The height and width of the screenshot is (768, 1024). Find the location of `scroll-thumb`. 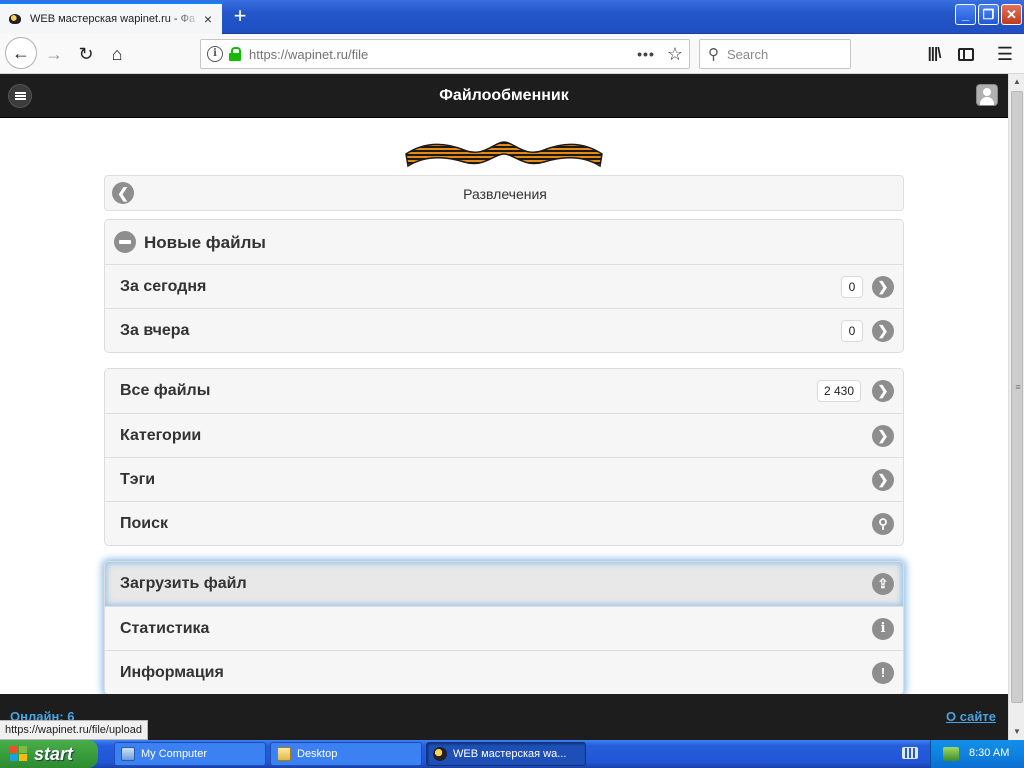

scroll-thumb is located at coordinates (1017, 397).